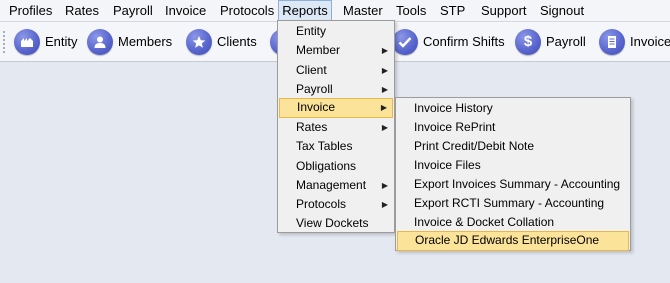 This screenshot has width=670, height=283. What do you see at coordinates (513, 165) in the screenshot?
I see `invoice-item-files: Invoice Files` at bounding box center [513, 165].